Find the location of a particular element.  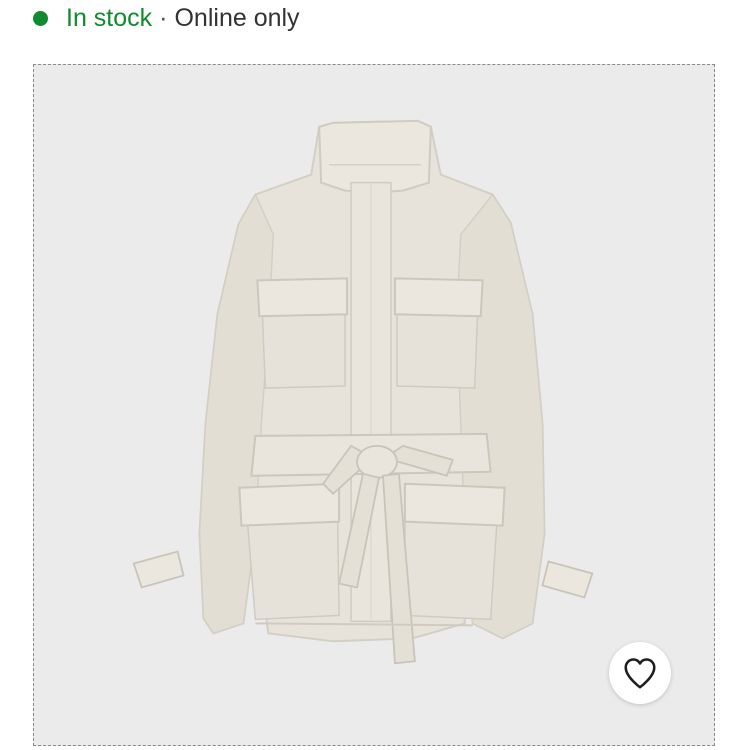

stock-status-text: In stock is located at coordinates (109, 18).